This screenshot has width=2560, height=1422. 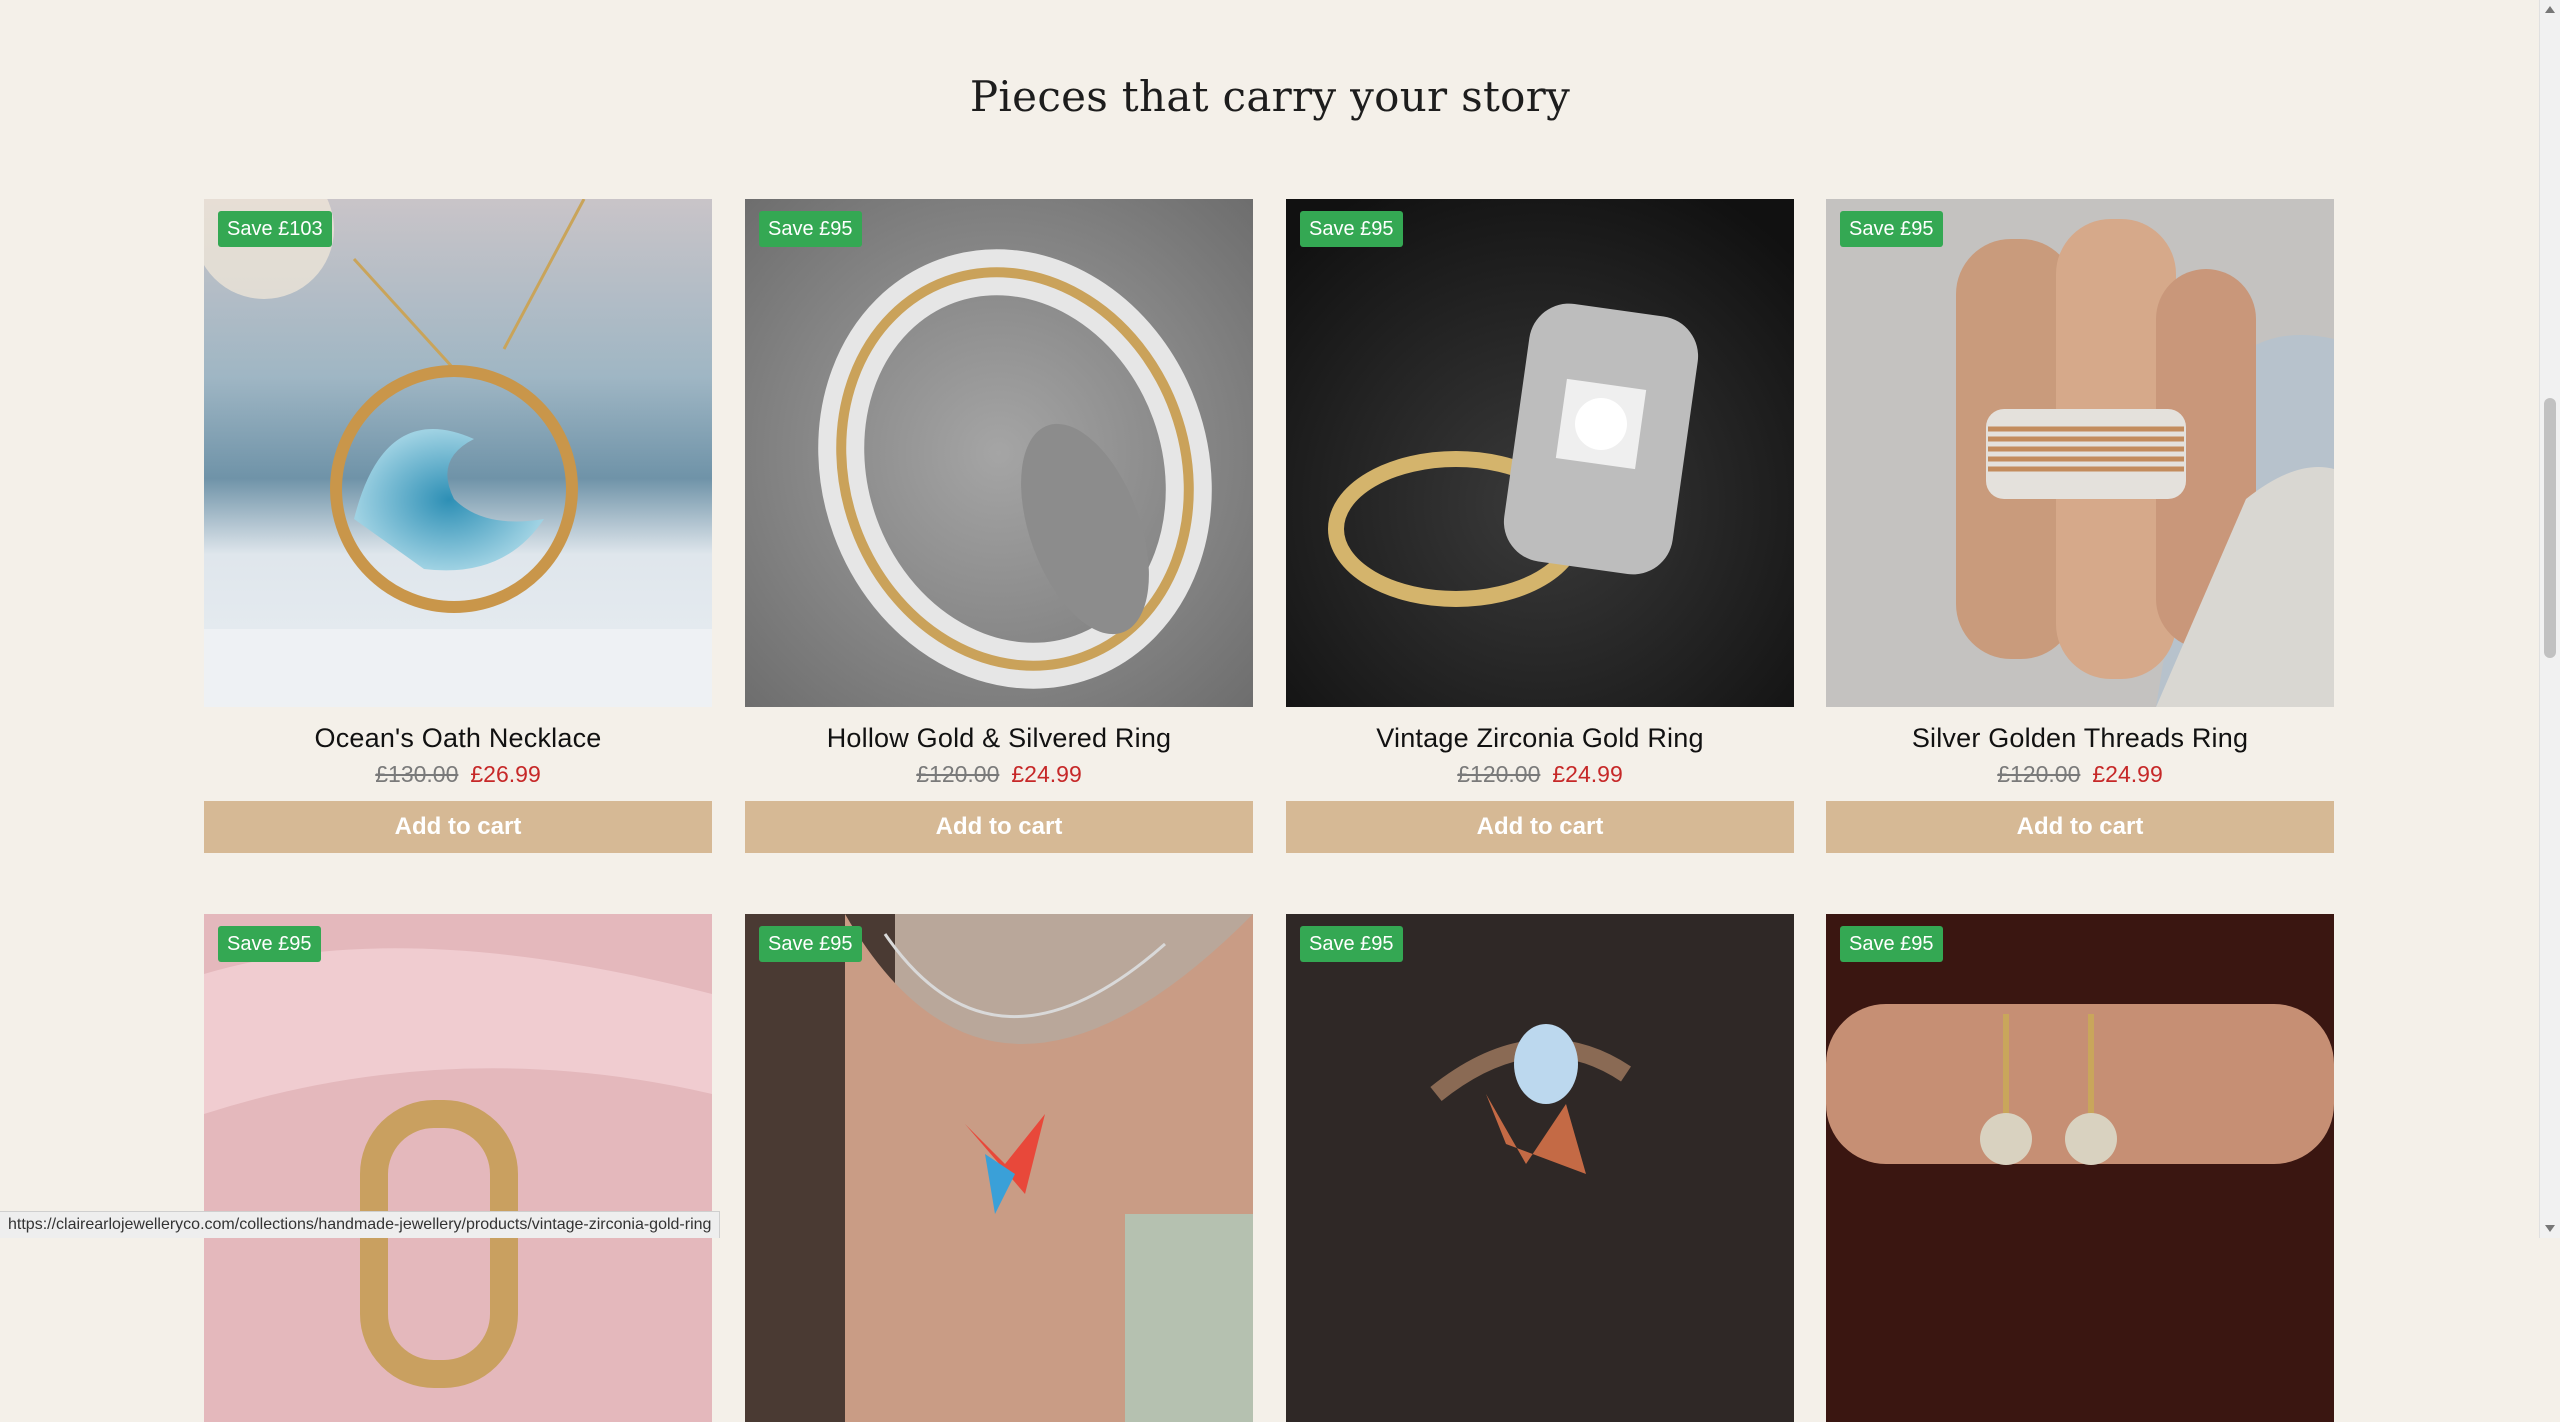 I want to click on vintage-ring-image, so click(x=1540, y=453).